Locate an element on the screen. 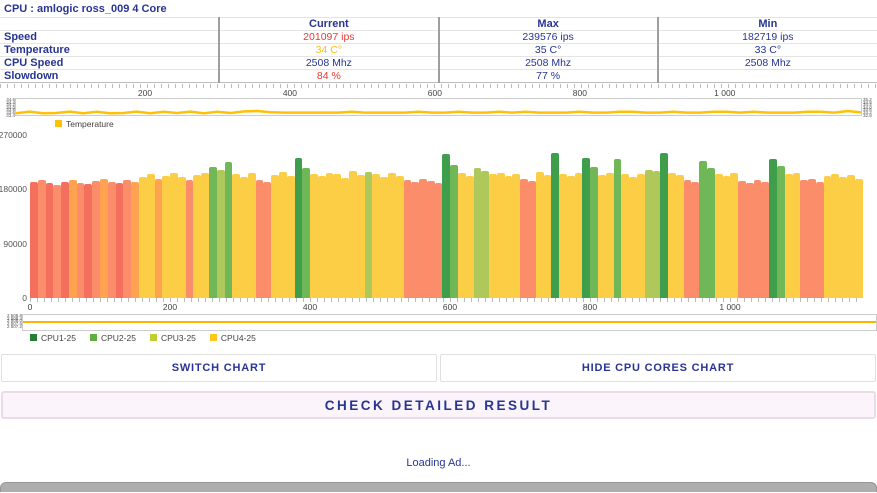 The image size is (877, 493). check-detailed-result-button: CHECK DETAILED RESULT is located at coordinates (438, 405).